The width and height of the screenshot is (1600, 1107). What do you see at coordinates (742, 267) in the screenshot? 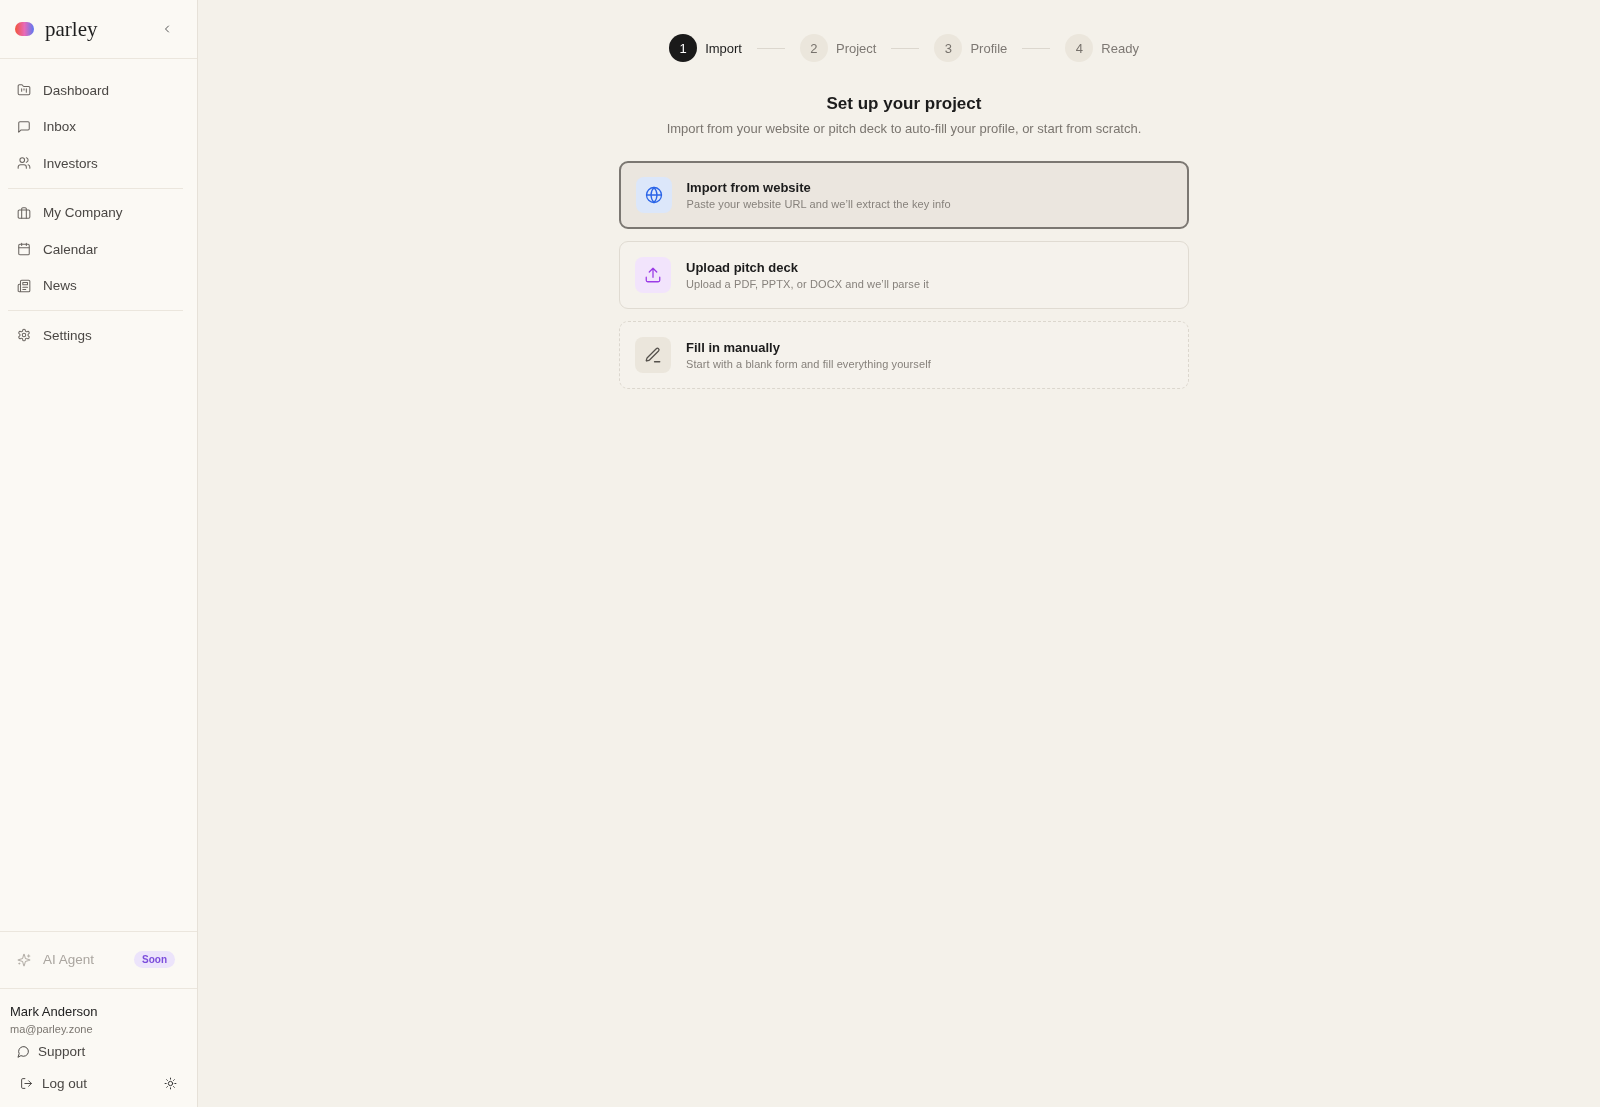
I see `option-title: Upload pitch deck` at bounding box center [742, 267].